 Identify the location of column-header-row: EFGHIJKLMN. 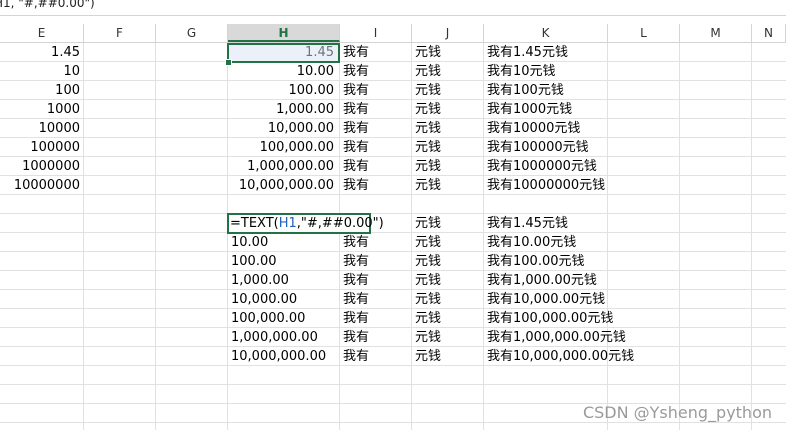
(393, 33).